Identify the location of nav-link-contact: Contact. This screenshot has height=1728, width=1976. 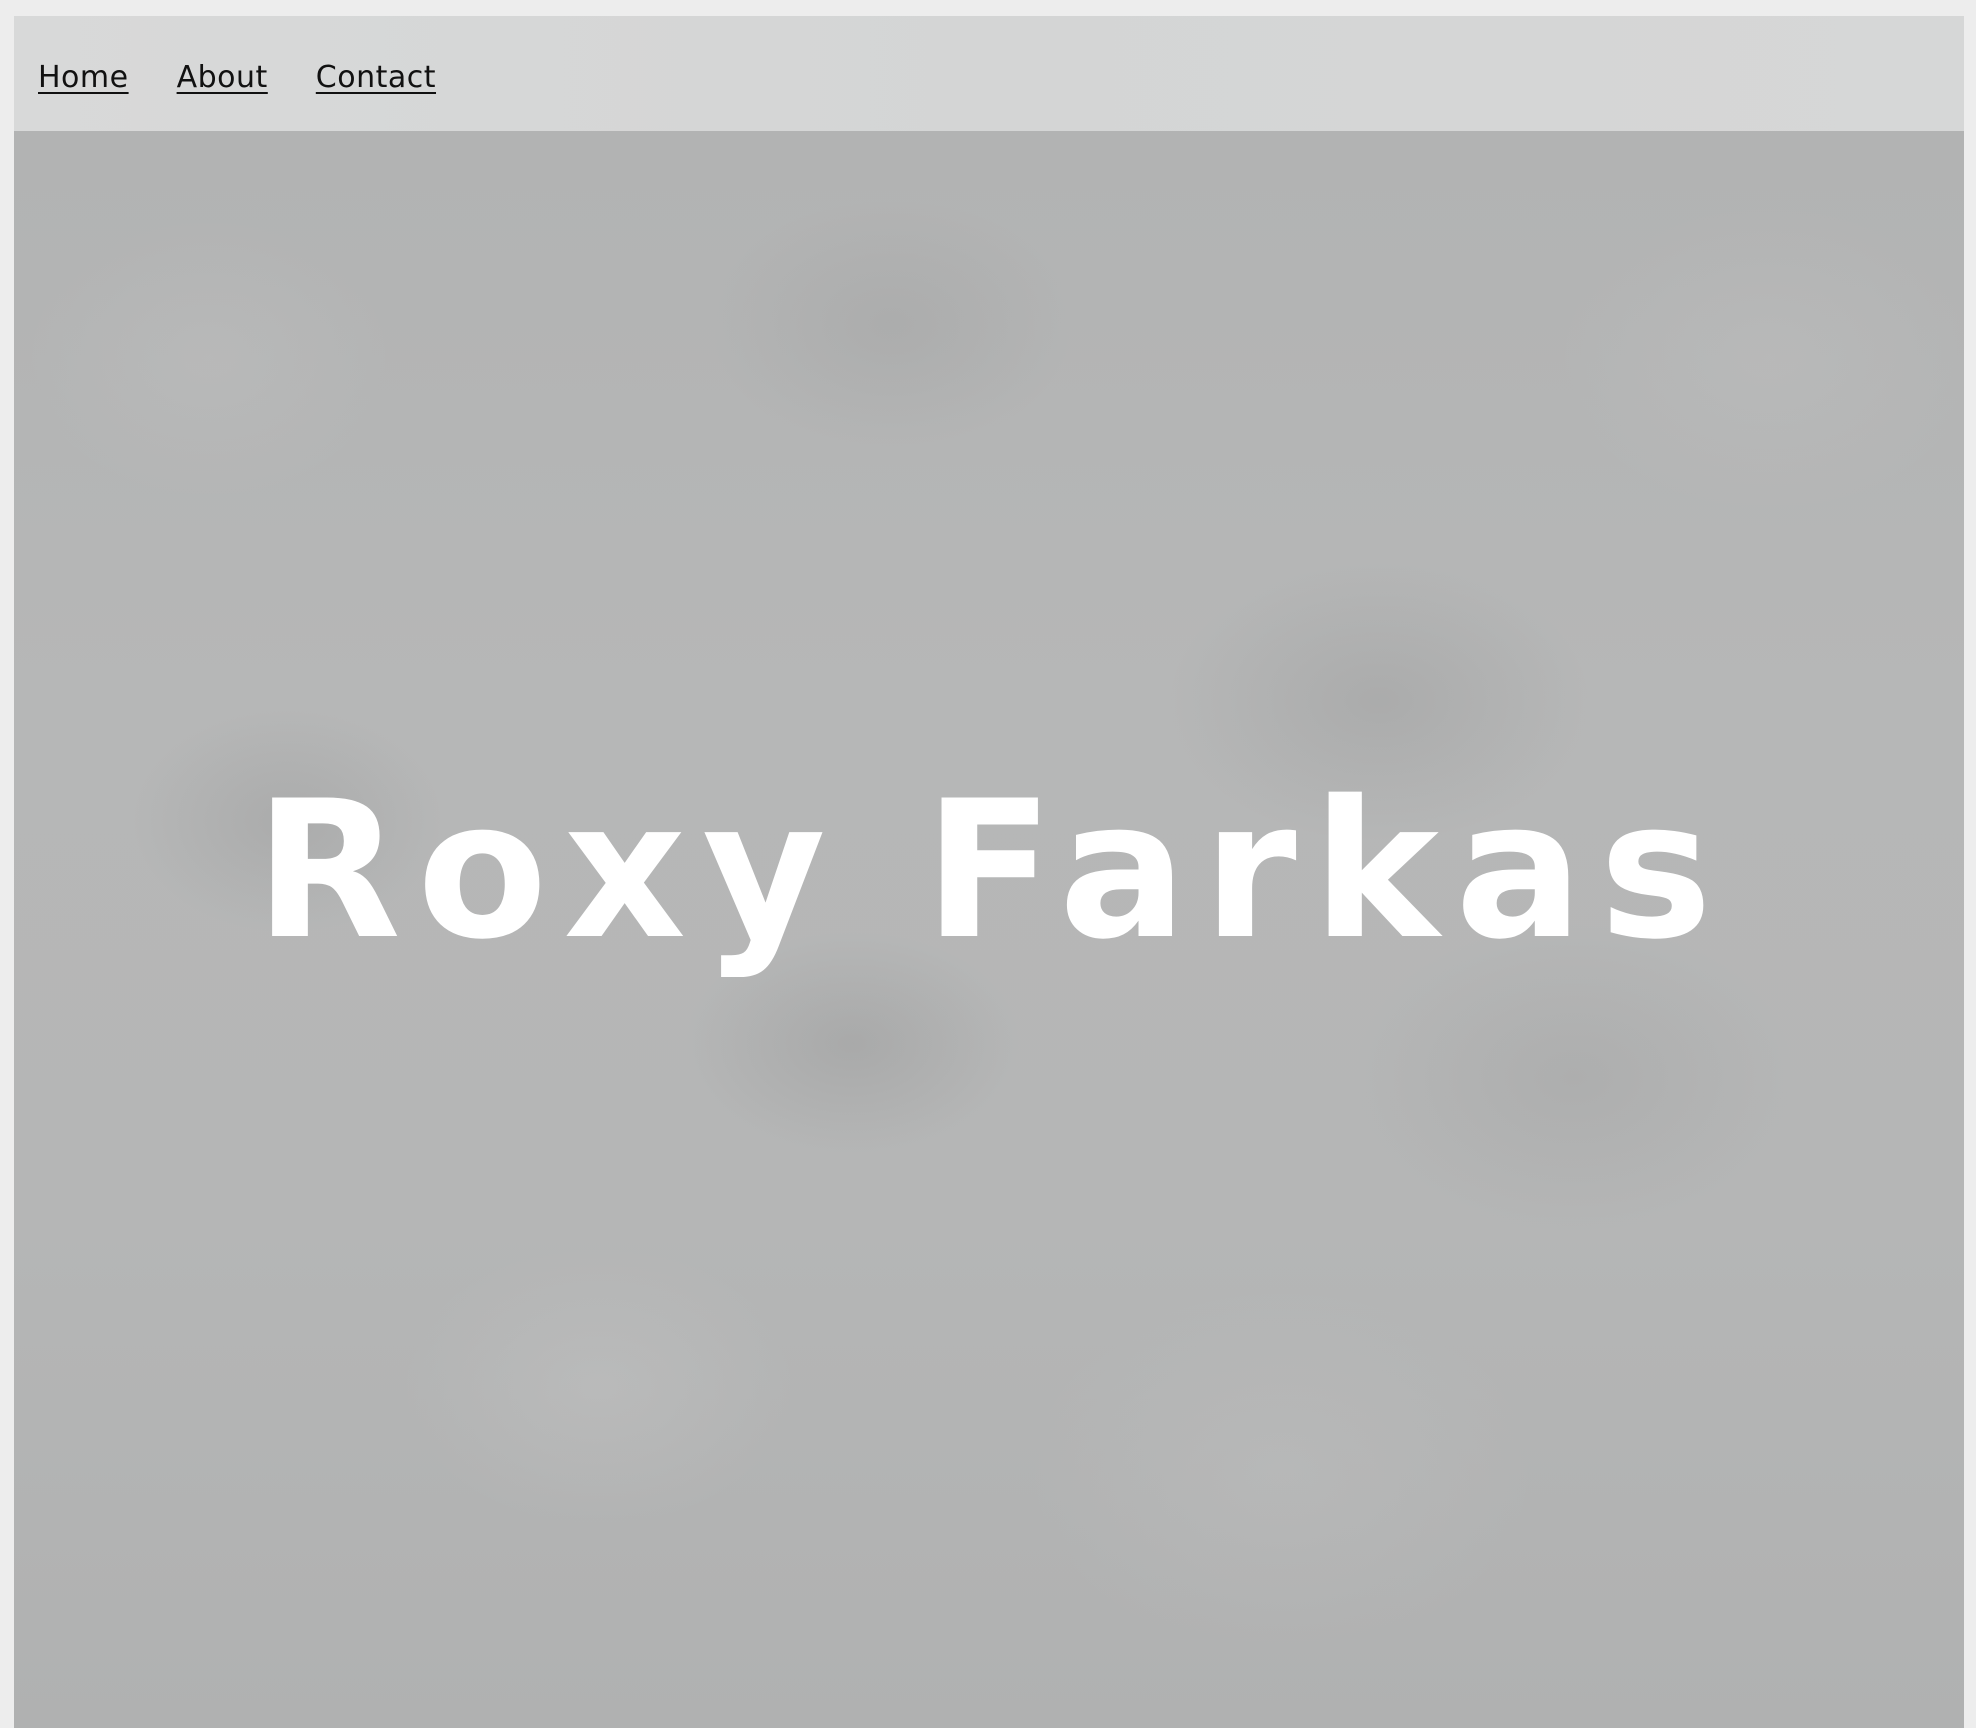
(376, 77).